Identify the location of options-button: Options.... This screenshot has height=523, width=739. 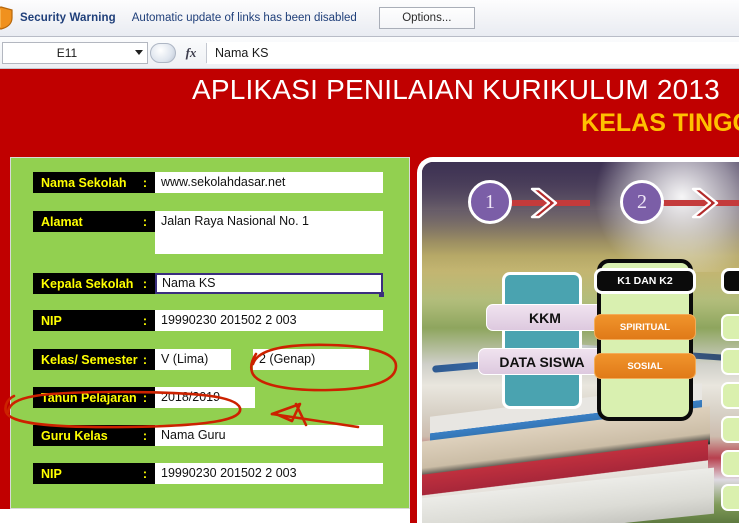
(426, 18).